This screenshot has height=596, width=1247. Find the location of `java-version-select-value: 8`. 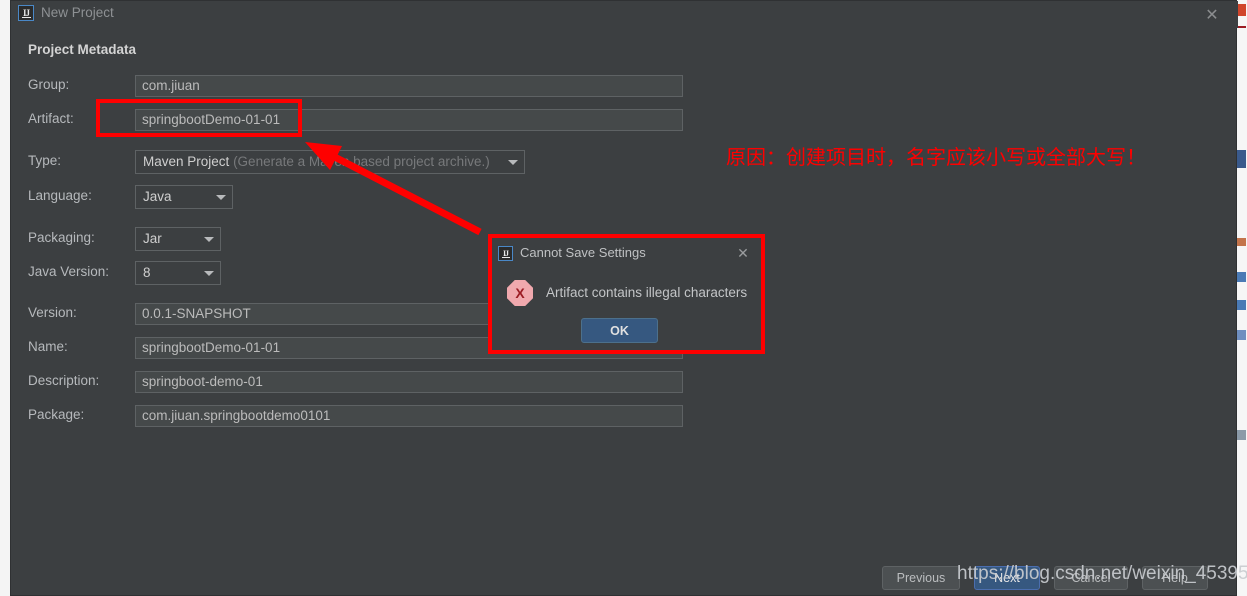

java-version-select-value: 8 is located at coordinates (147, 272).